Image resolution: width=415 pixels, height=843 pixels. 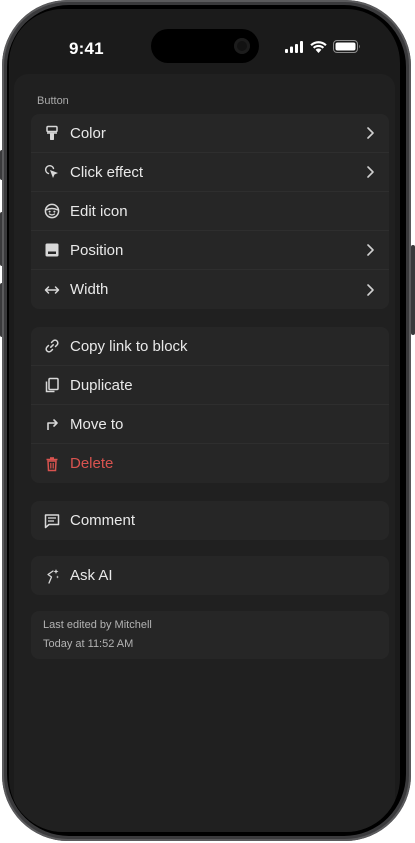 What do you see at coordinates (294, 46) in the screenshot?
I see `cellular-signal-icon` at bounding box center [294, 46].